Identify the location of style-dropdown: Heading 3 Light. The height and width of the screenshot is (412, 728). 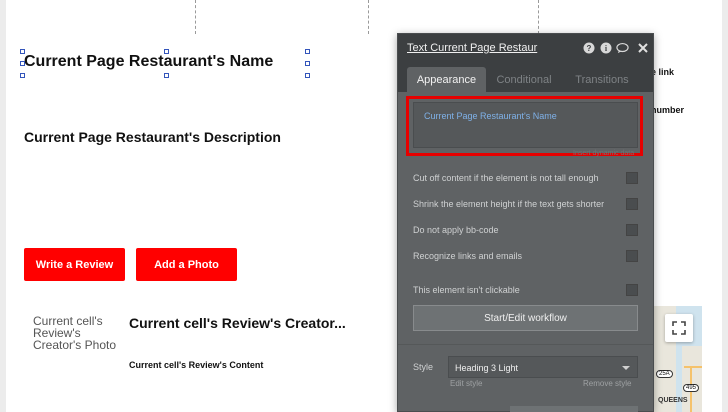
(543, 367).